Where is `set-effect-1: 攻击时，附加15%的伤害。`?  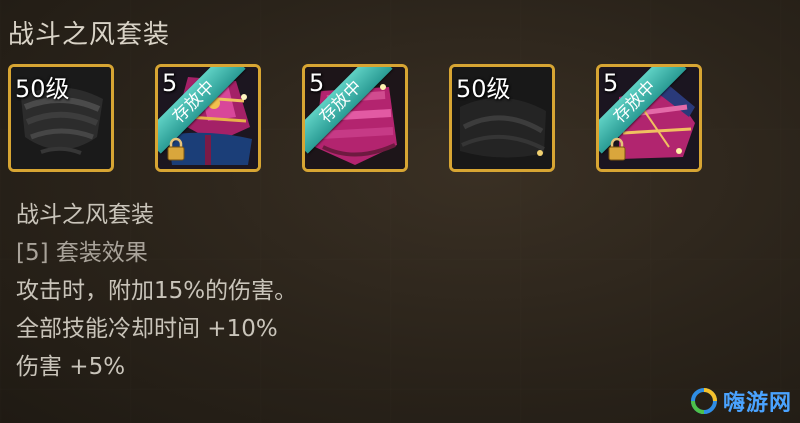 set-effect-1: 攻击时，附加15%的伤害。 is located at coordinates (157, 291).